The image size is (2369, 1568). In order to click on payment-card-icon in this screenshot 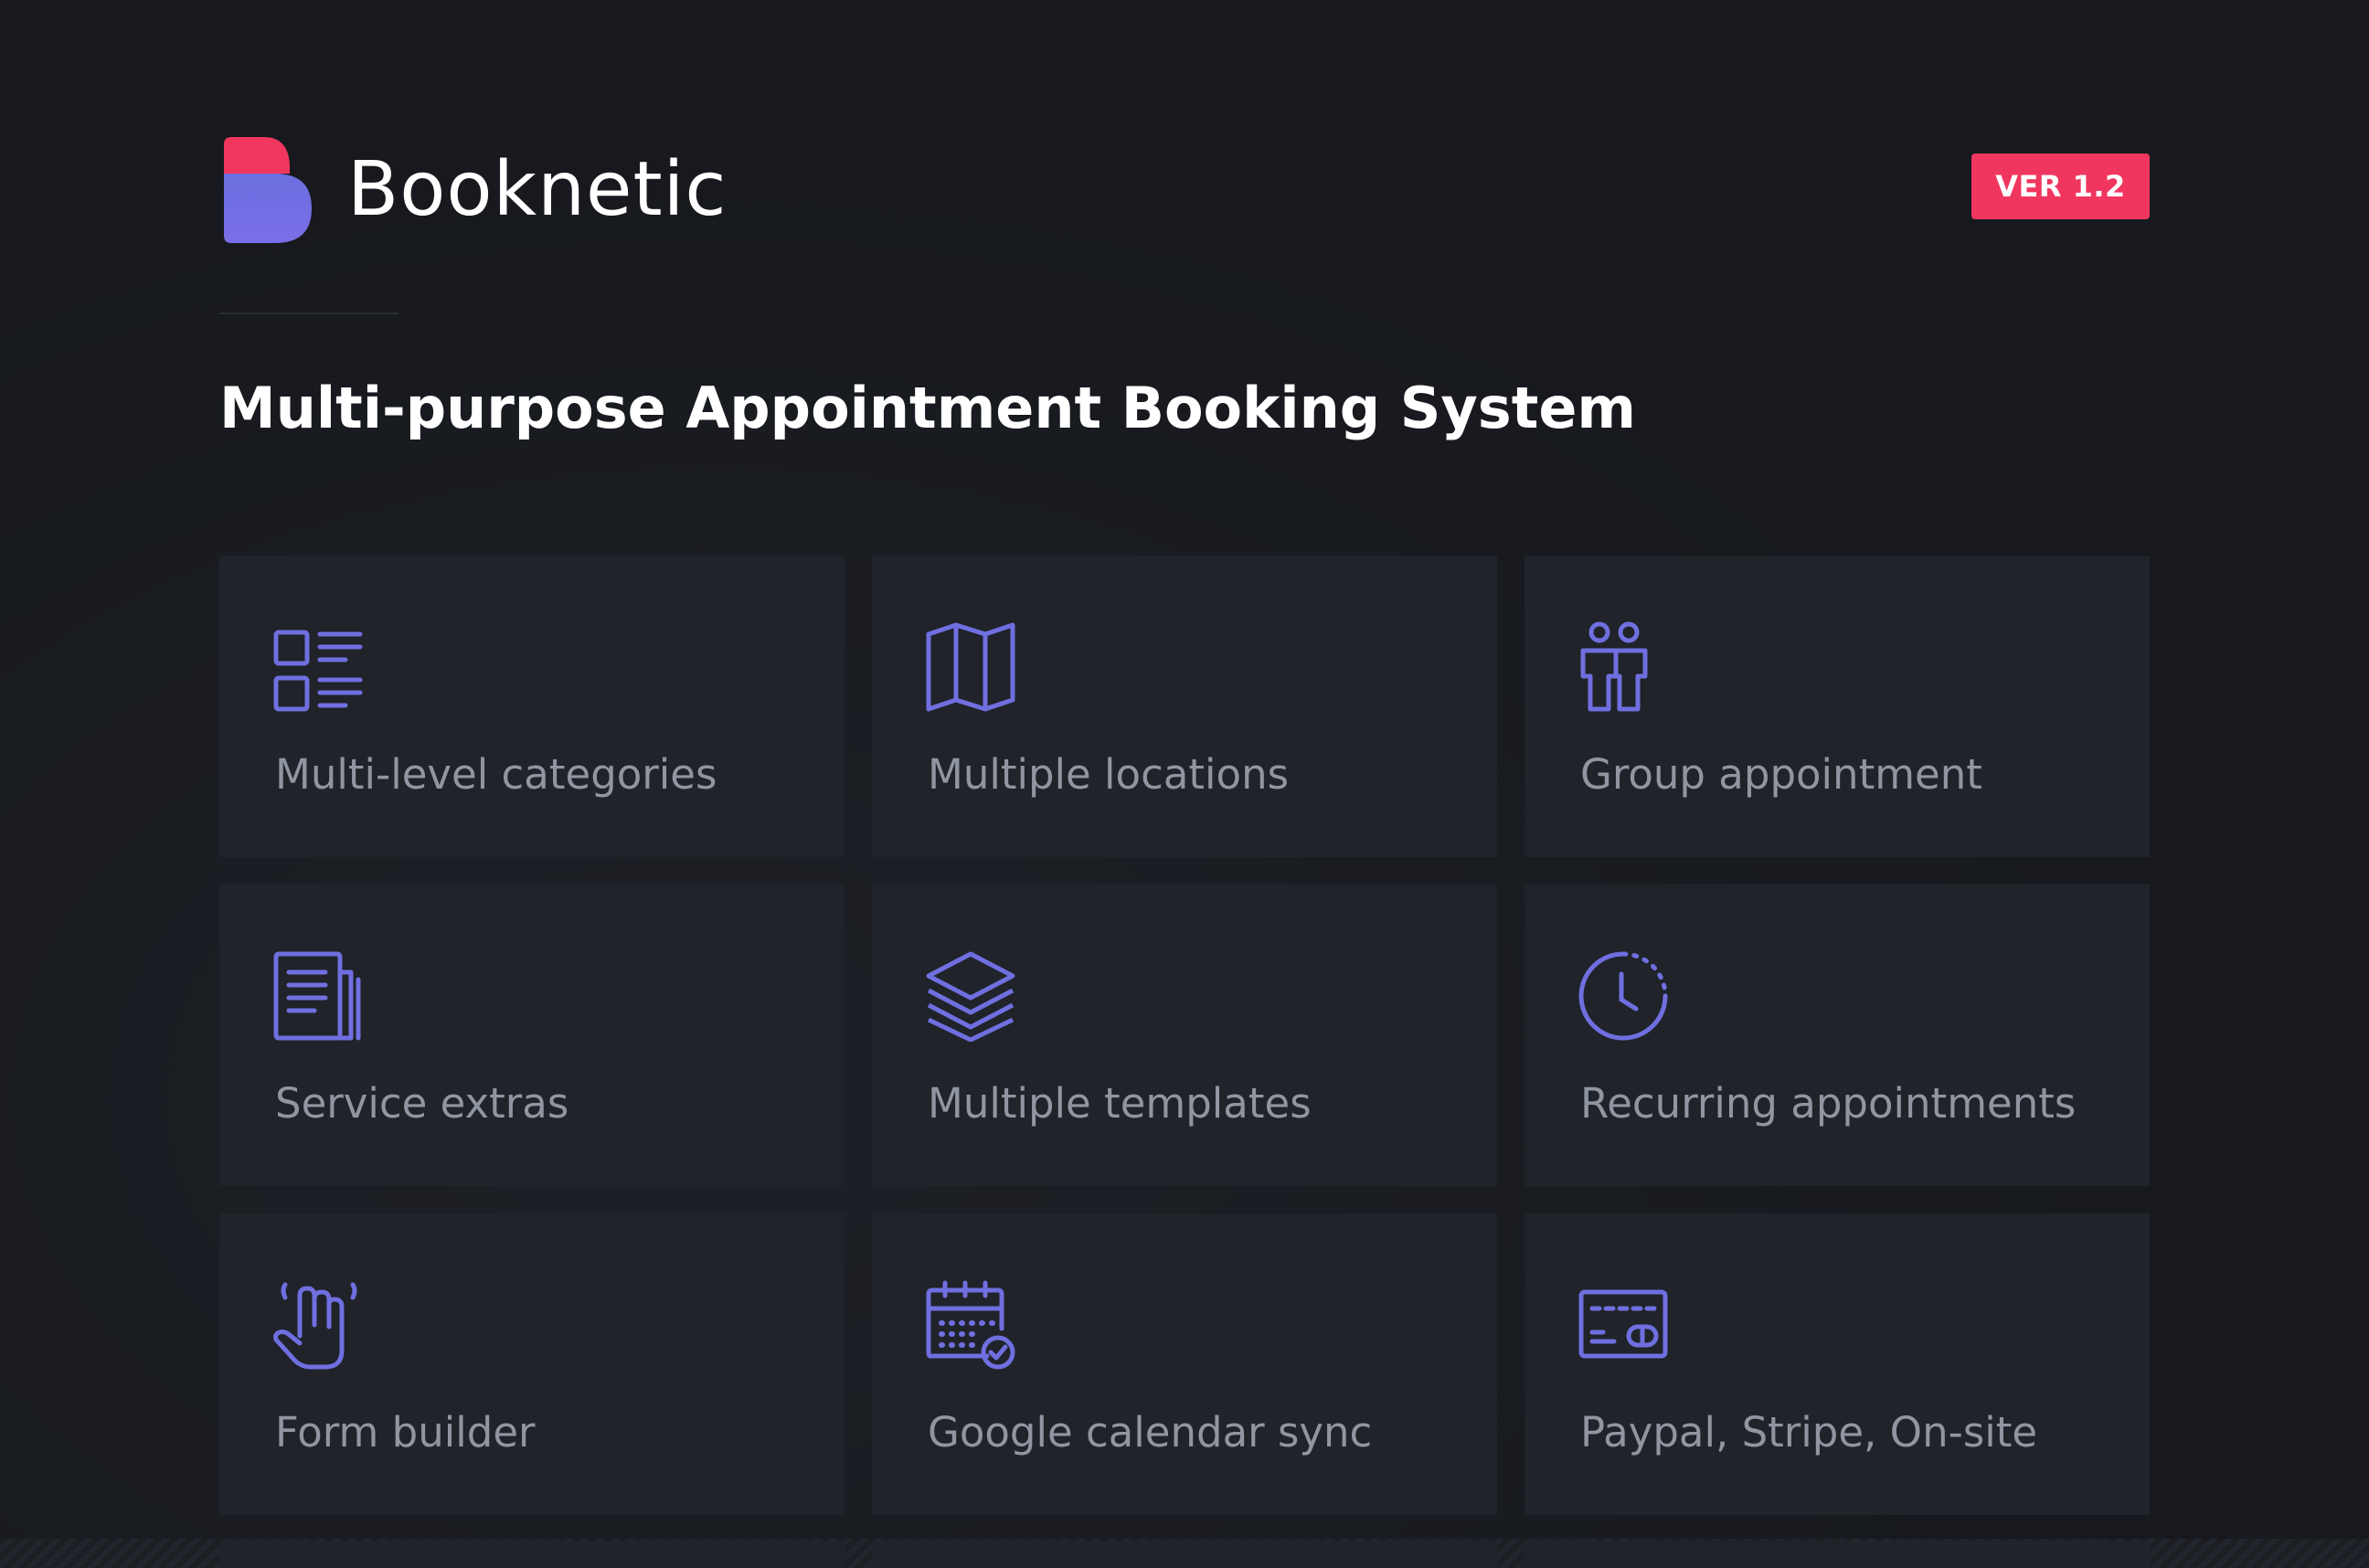, I will do `click(1623, 1325)`.